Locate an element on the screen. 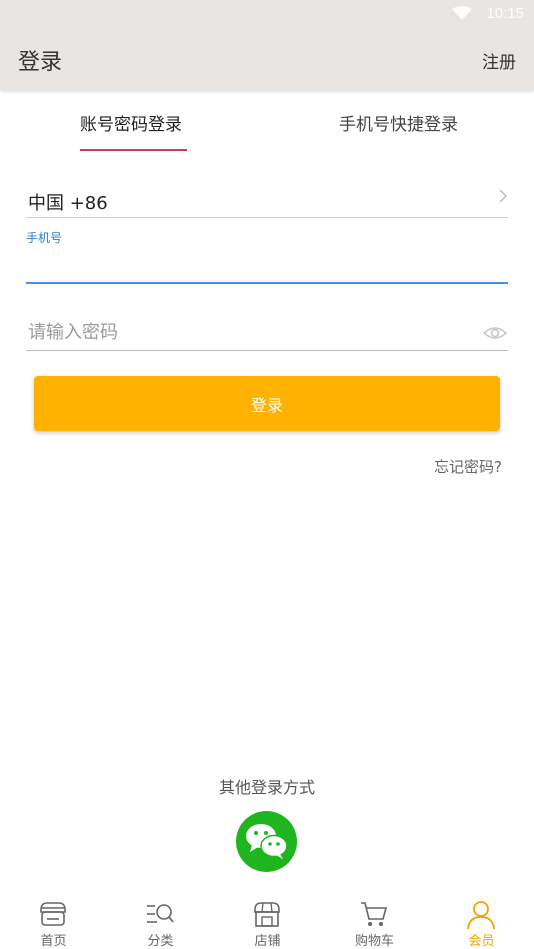 The image size is (534, 949). nav-item-home: 首页 is located at coordinates (53, 918).